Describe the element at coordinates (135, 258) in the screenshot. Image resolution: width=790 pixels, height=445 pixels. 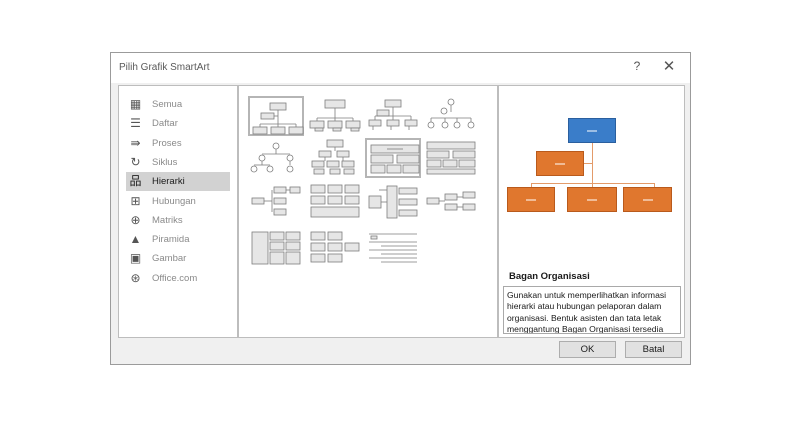
I see `picture-icon: ▣` at that location.